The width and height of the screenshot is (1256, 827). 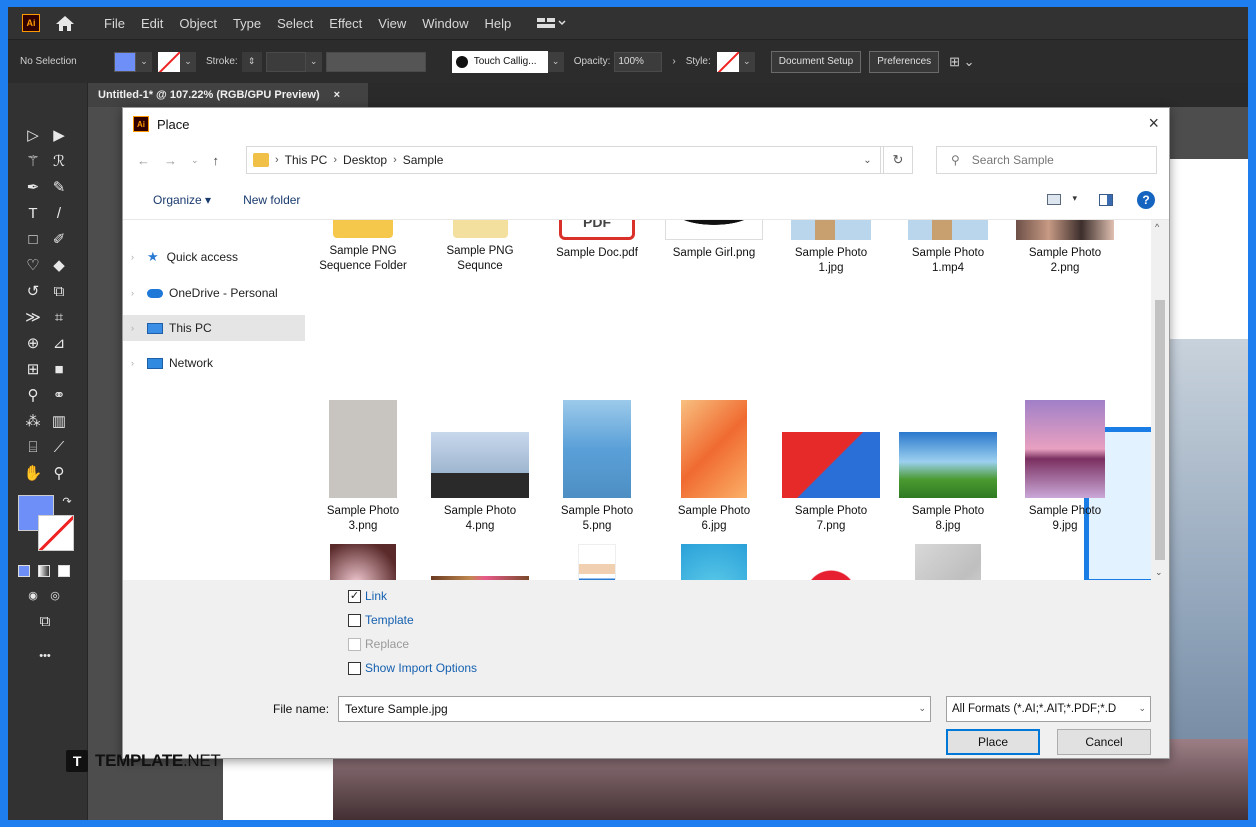 What do you see at coordinates (33, 292) in the screenshot?
I see `rotate-tool-icon: ↺` at bounding box center [33, 292].